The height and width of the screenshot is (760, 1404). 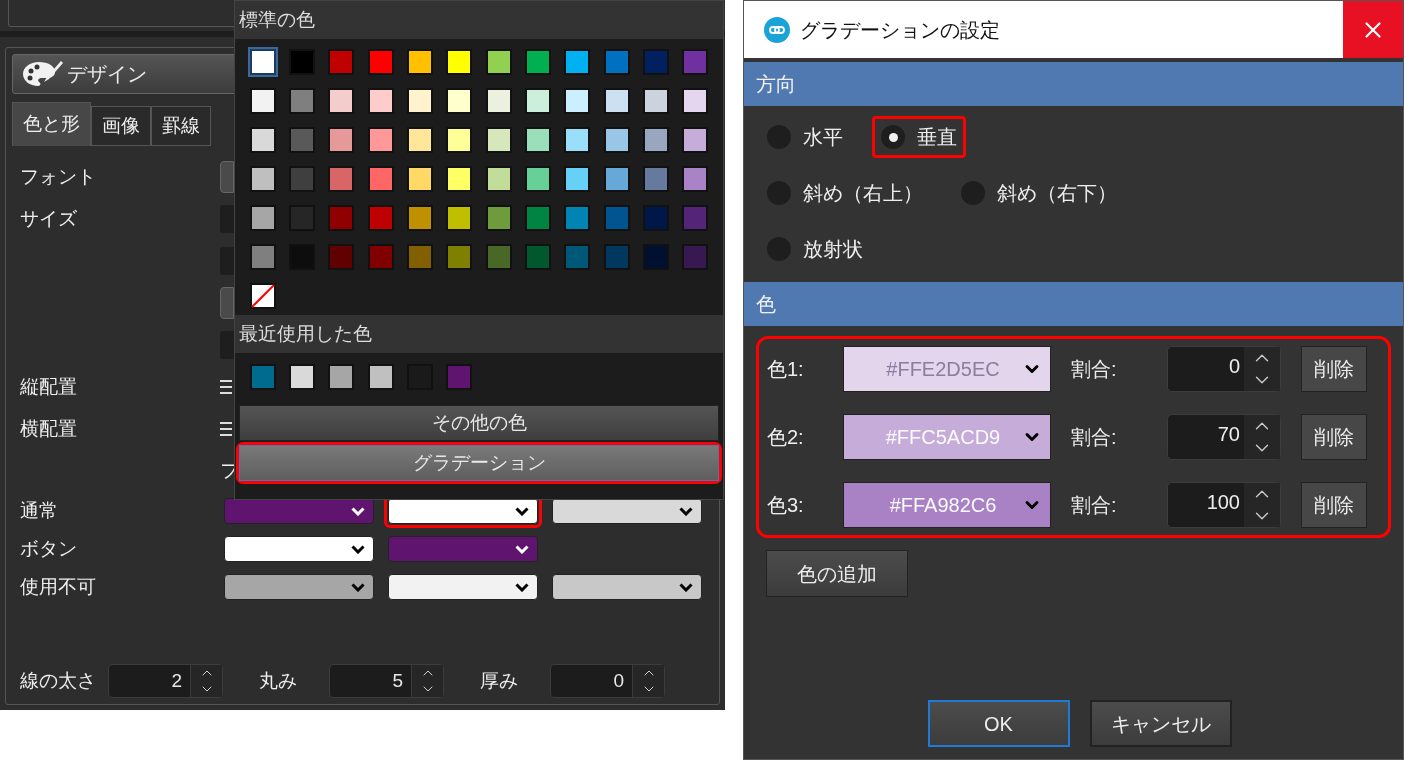 I want to click on ratio-spinner: 70, so click(x=1224, y=437).